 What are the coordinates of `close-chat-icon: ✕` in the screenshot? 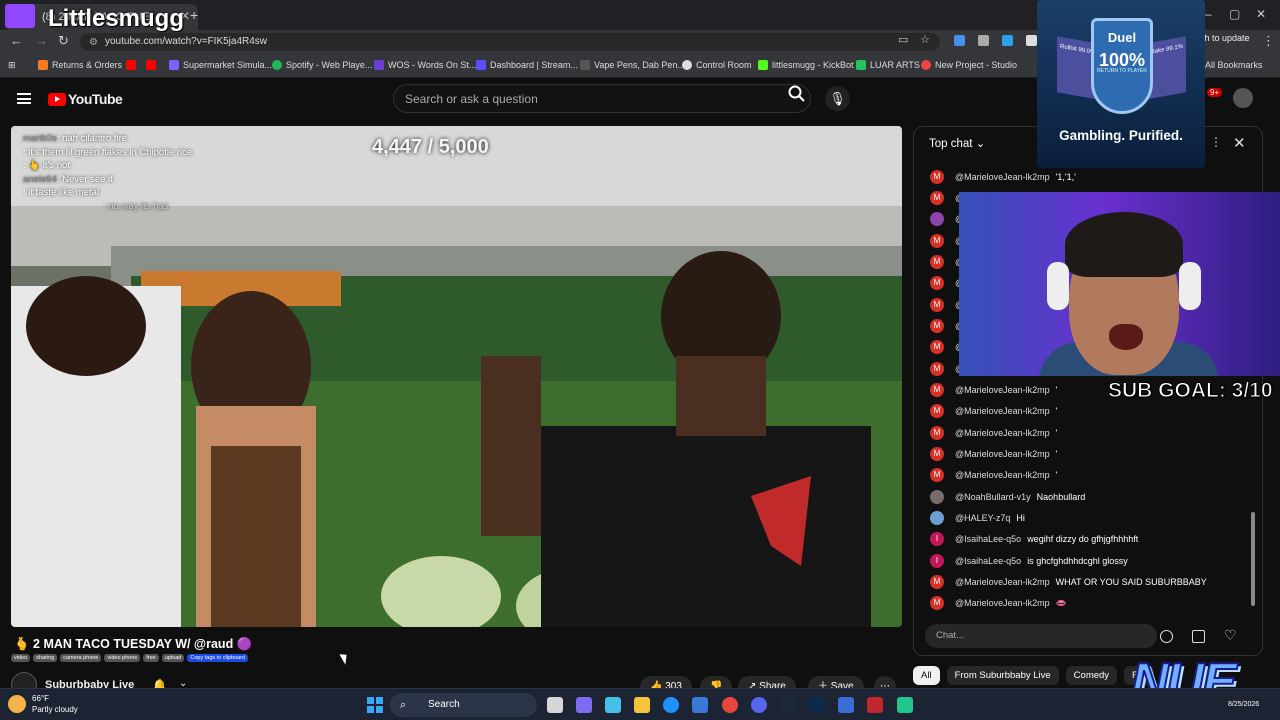 It's located at (1239, 143).